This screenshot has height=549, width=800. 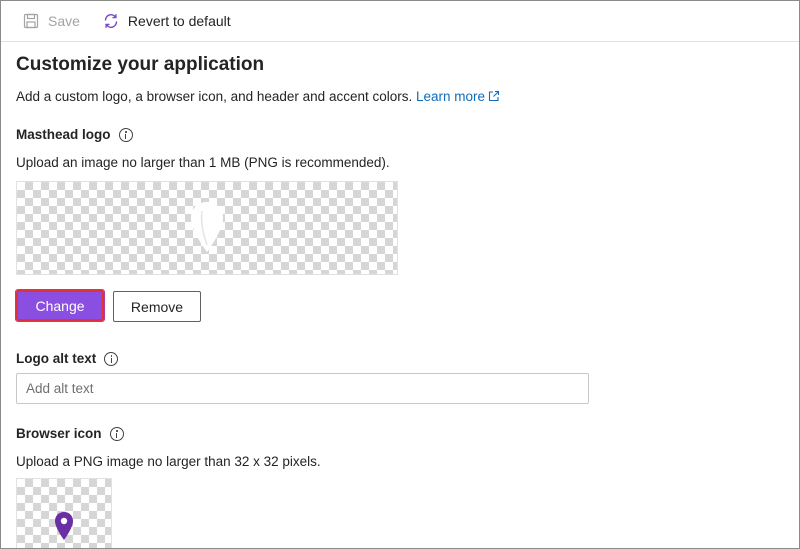 I want to click on browser-icon-label: Browser icon, so click(x=70, y=433).